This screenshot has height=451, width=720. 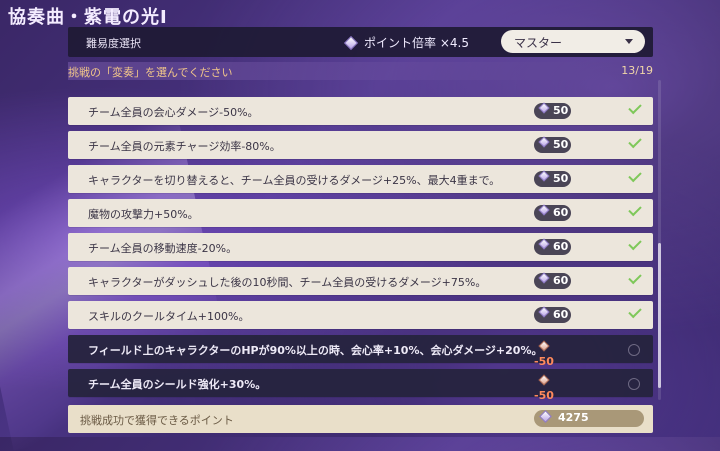 What do you see at coordinates (177, 384) in the screenshot?
I see `variation-label: チーム全員のシールド強化+30%。` at bounding box center [177, 384].